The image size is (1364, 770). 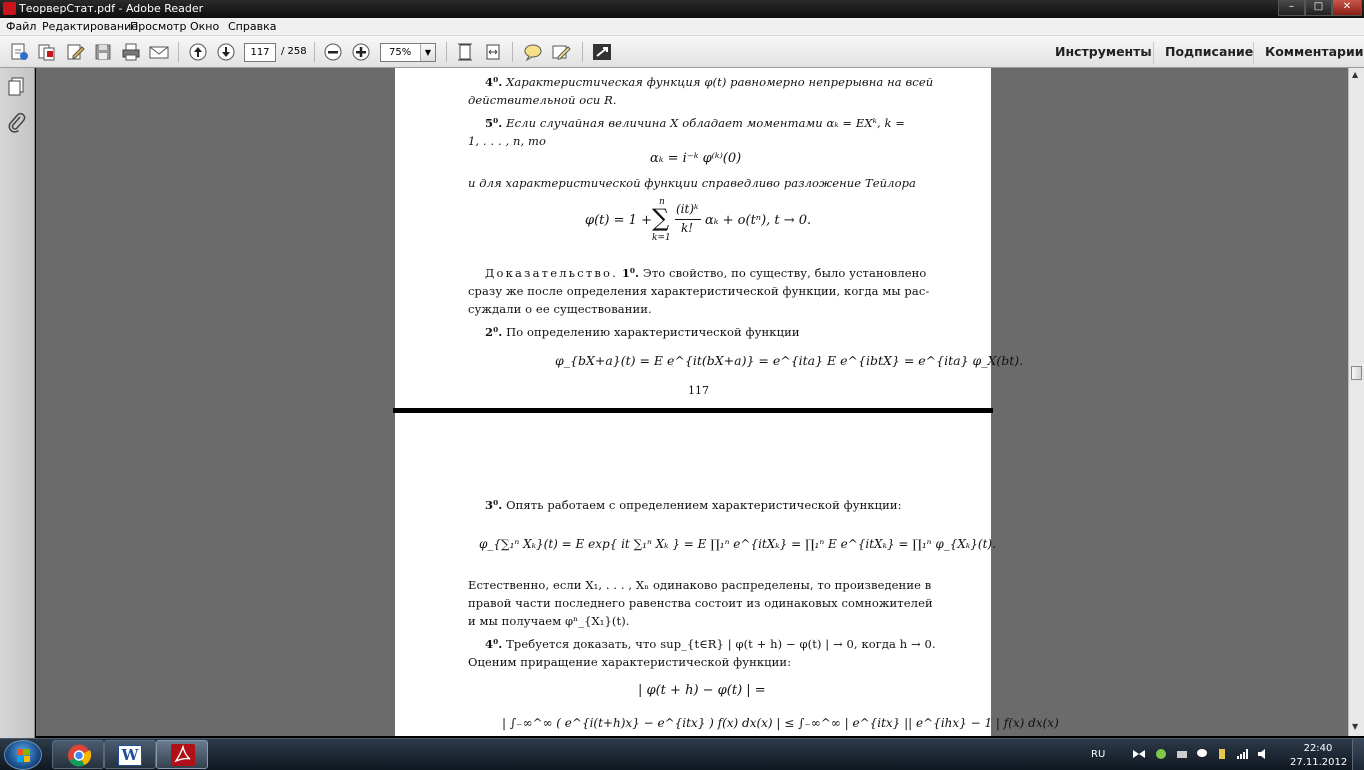 What do you see at coordinates (542, 100) in the screenshot?
I see `item4-text-line2: действительной оси R.` at bounding box center [542, 100].